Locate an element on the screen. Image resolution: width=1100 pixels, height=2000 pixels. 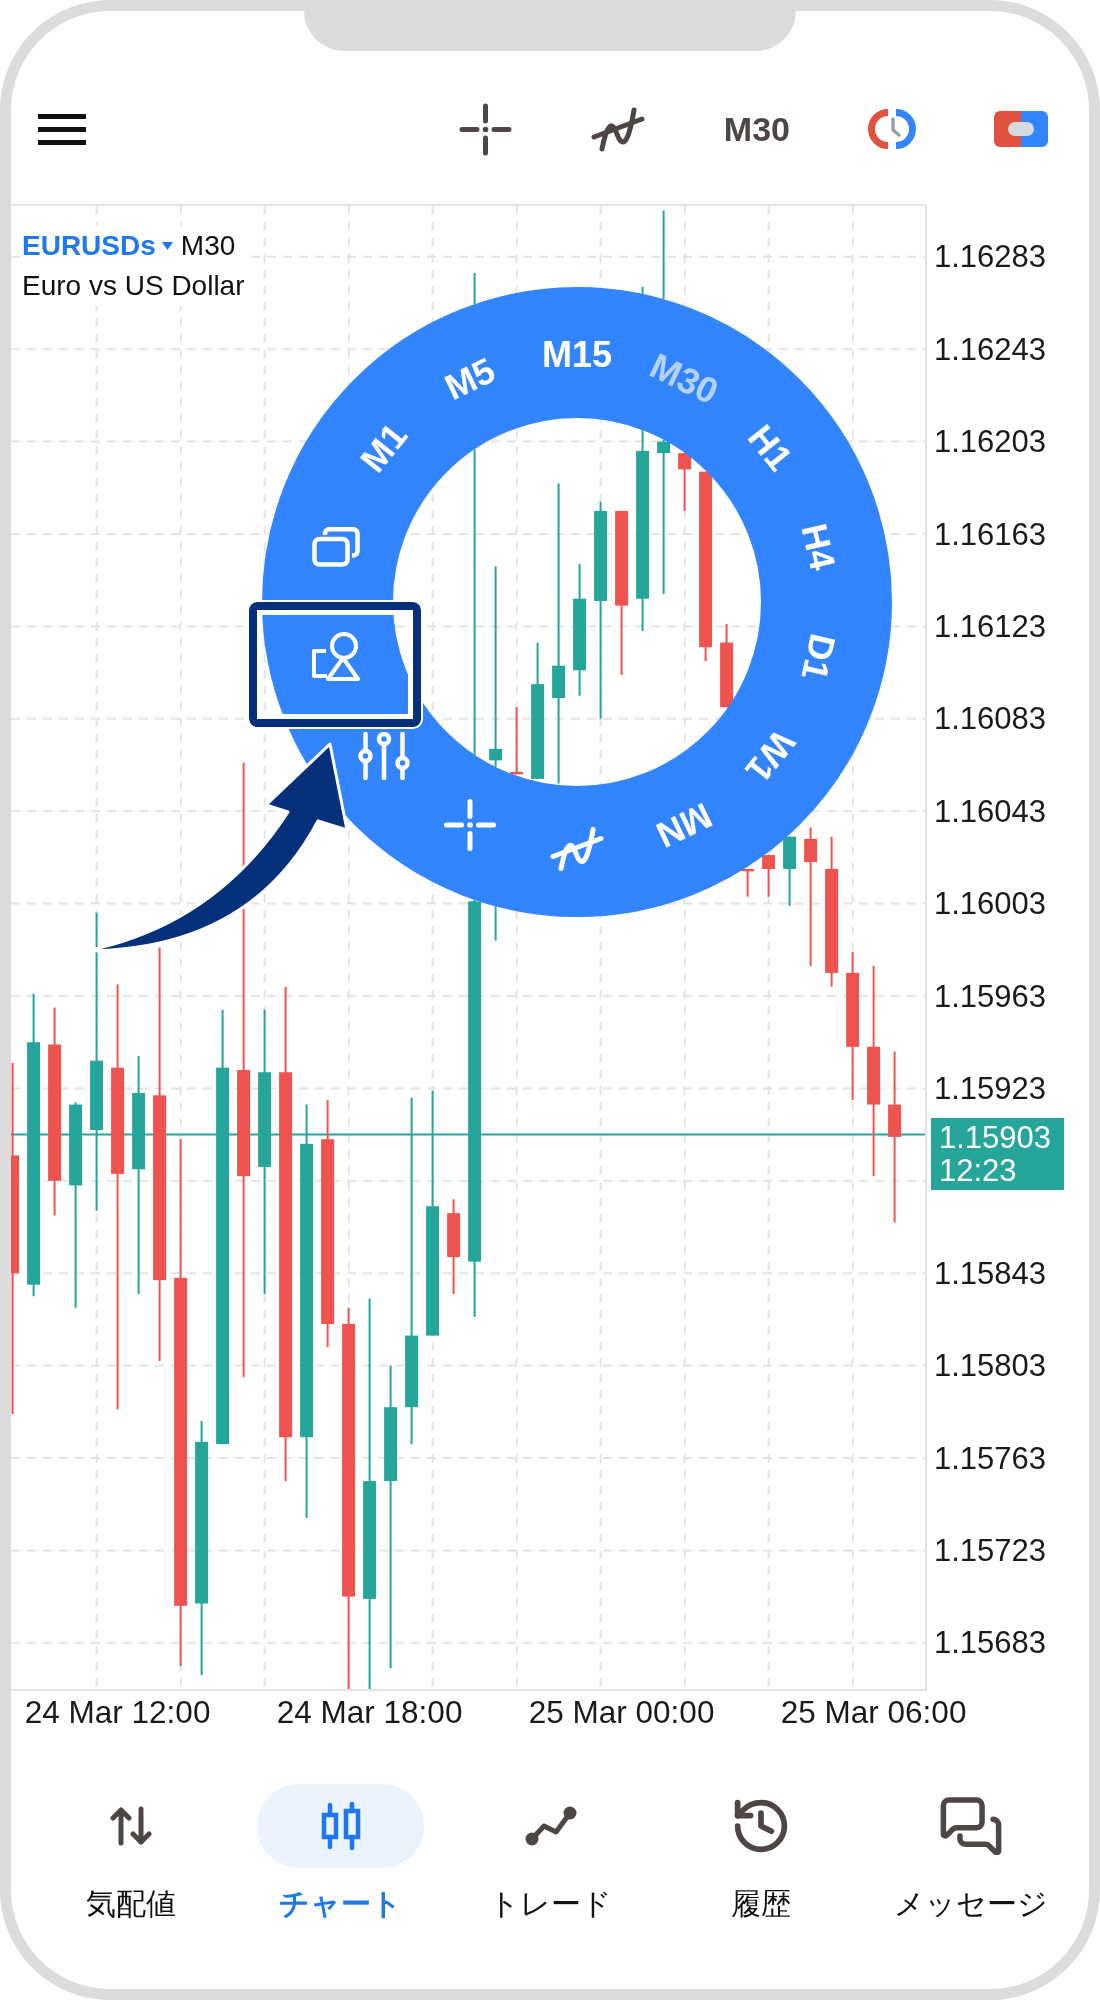
nav-tab: トレード is located at coordinates (550, 1853).